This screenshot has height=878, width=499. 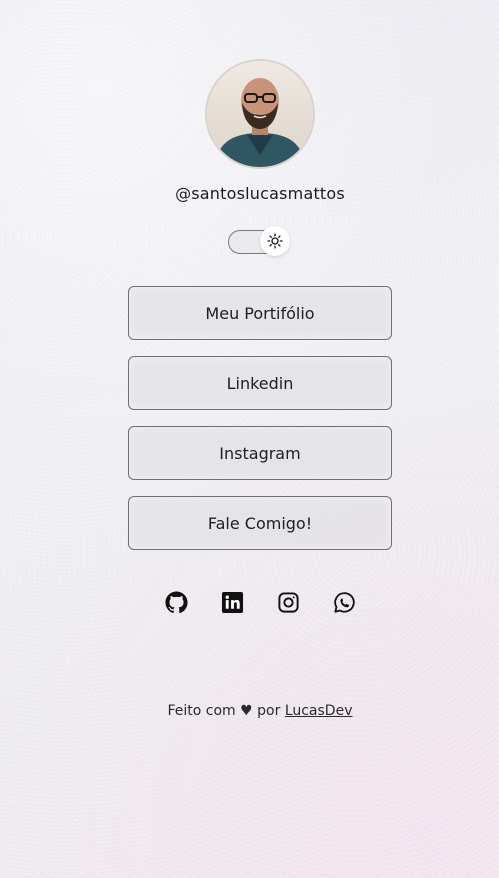 I want to click on github-icon, so click(x=176, y=601).